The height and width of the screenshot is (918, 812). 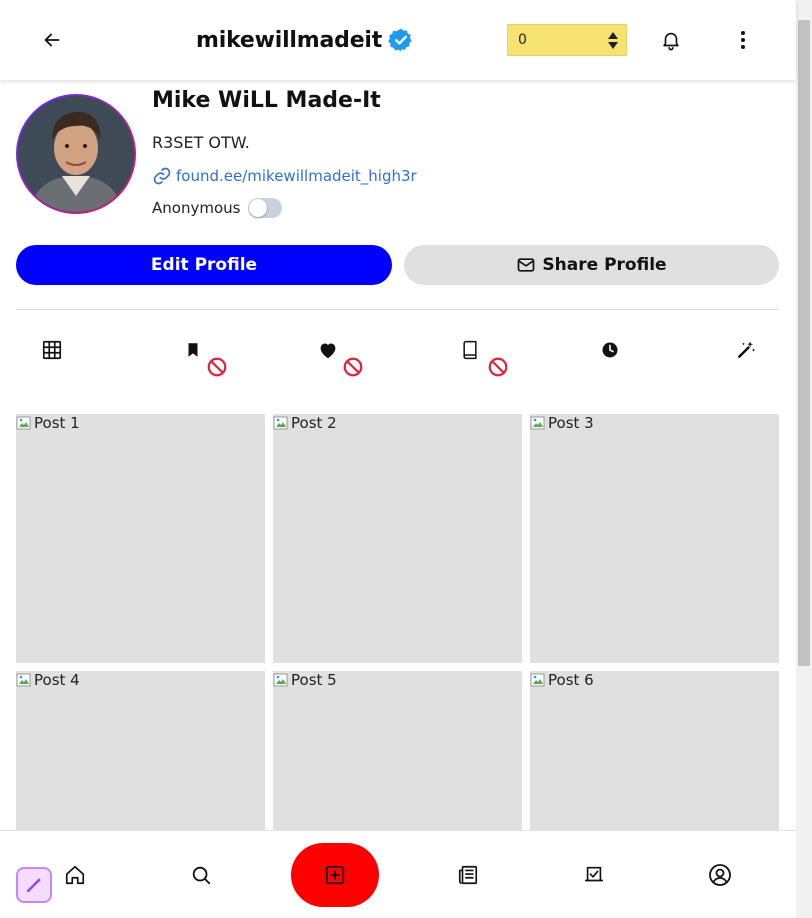 I want to click on profile-link: found.ee/mikewillmadeit_high3r, so click(x=284, y=176).